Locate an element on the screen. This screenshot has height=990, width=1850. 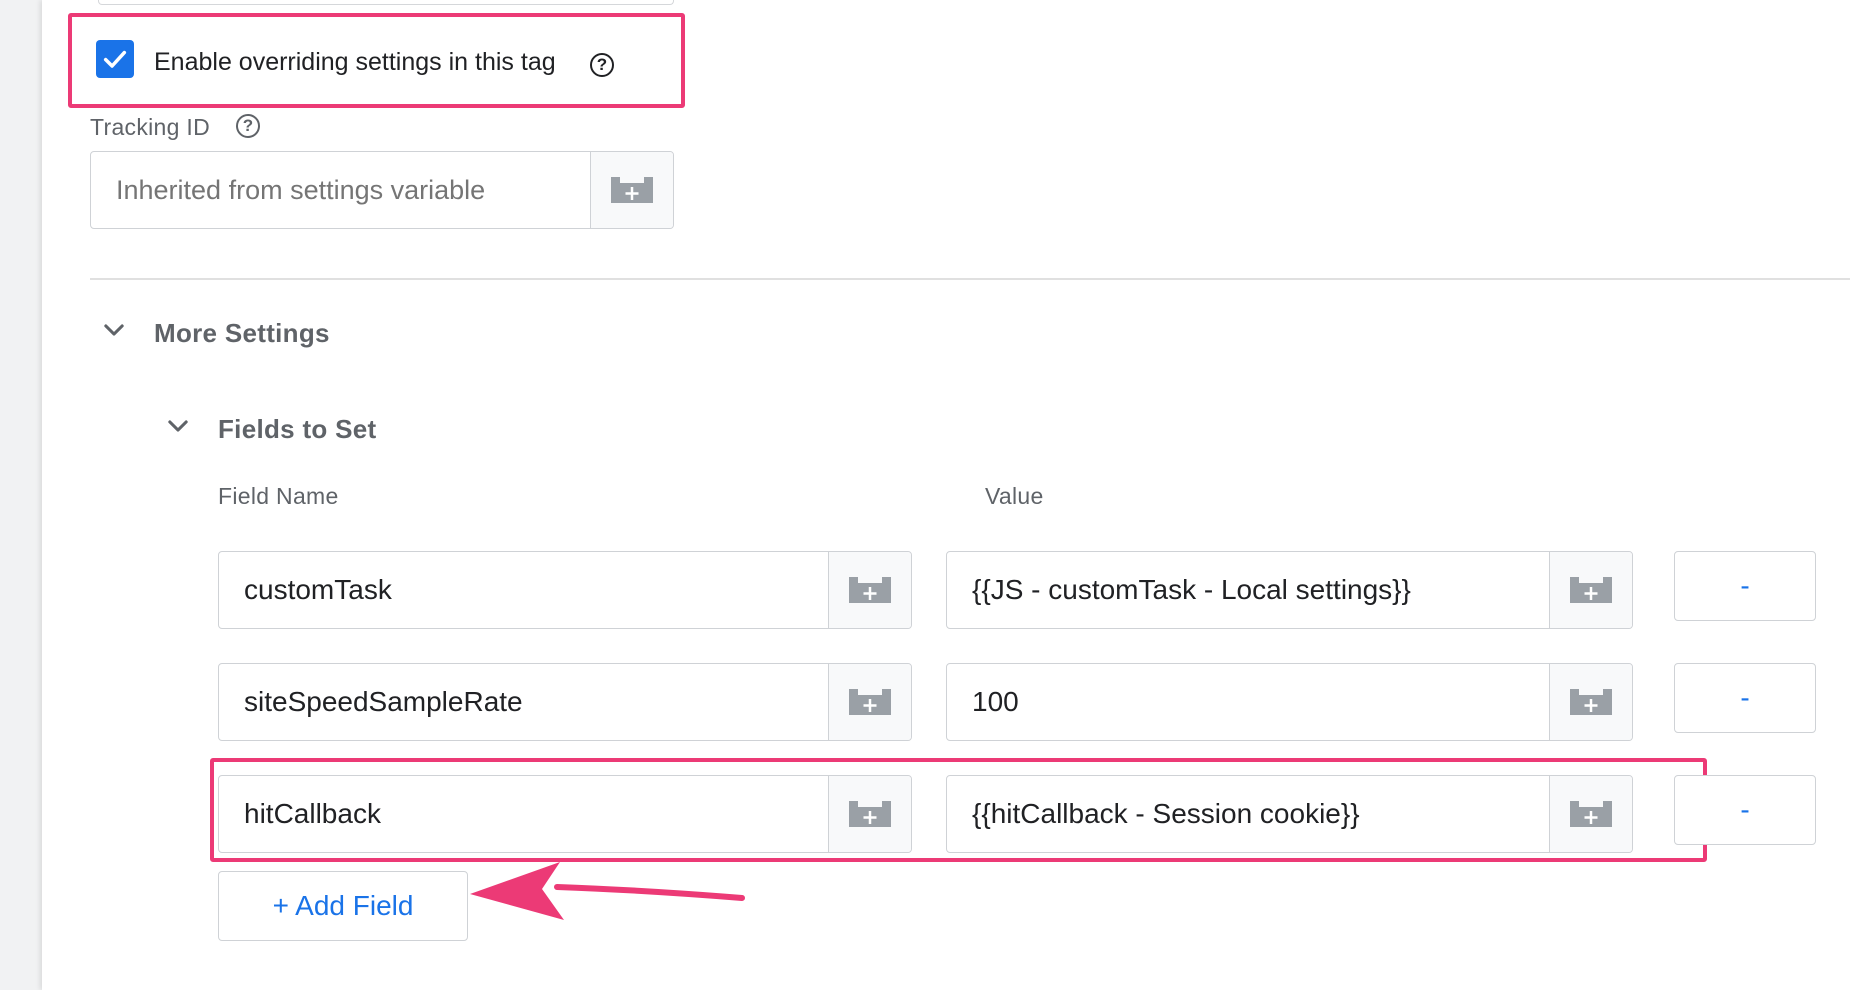
previous-field-edge is located at coordinates (386, 2).